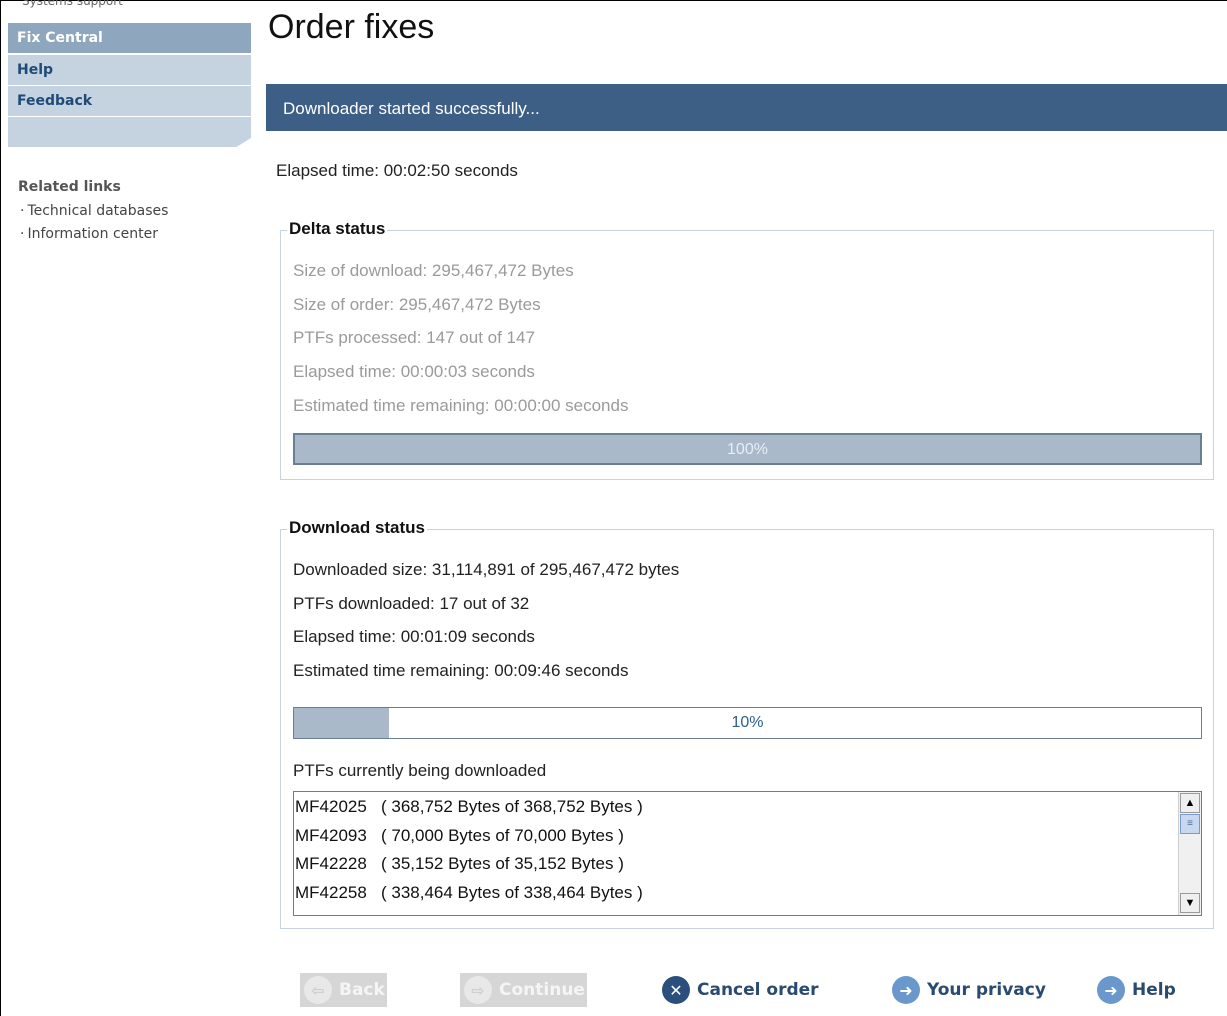 The image size is (1227, 1016). Describe the element at coordinates (414, 636) in the screenshot. I see `download-elapsed-time: Elapsed time: 00:01:09 seconds` at that location.